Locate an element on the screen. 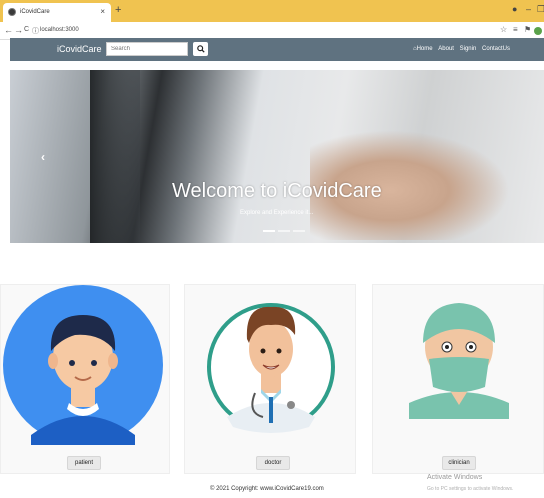 Image resolution: width=544 pixels, height=498 pixels. search-button is located at coordinates (200, 49).